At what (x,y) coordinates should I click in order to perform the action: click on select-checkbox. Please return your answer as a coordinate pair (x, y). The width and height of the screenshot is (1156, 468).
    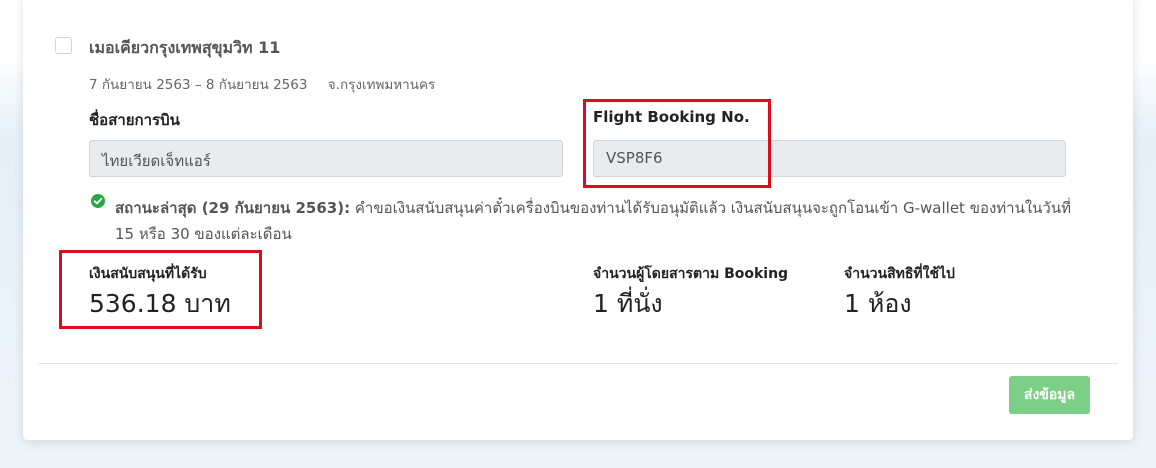
    Looking at the image, I should click on (63, 45).